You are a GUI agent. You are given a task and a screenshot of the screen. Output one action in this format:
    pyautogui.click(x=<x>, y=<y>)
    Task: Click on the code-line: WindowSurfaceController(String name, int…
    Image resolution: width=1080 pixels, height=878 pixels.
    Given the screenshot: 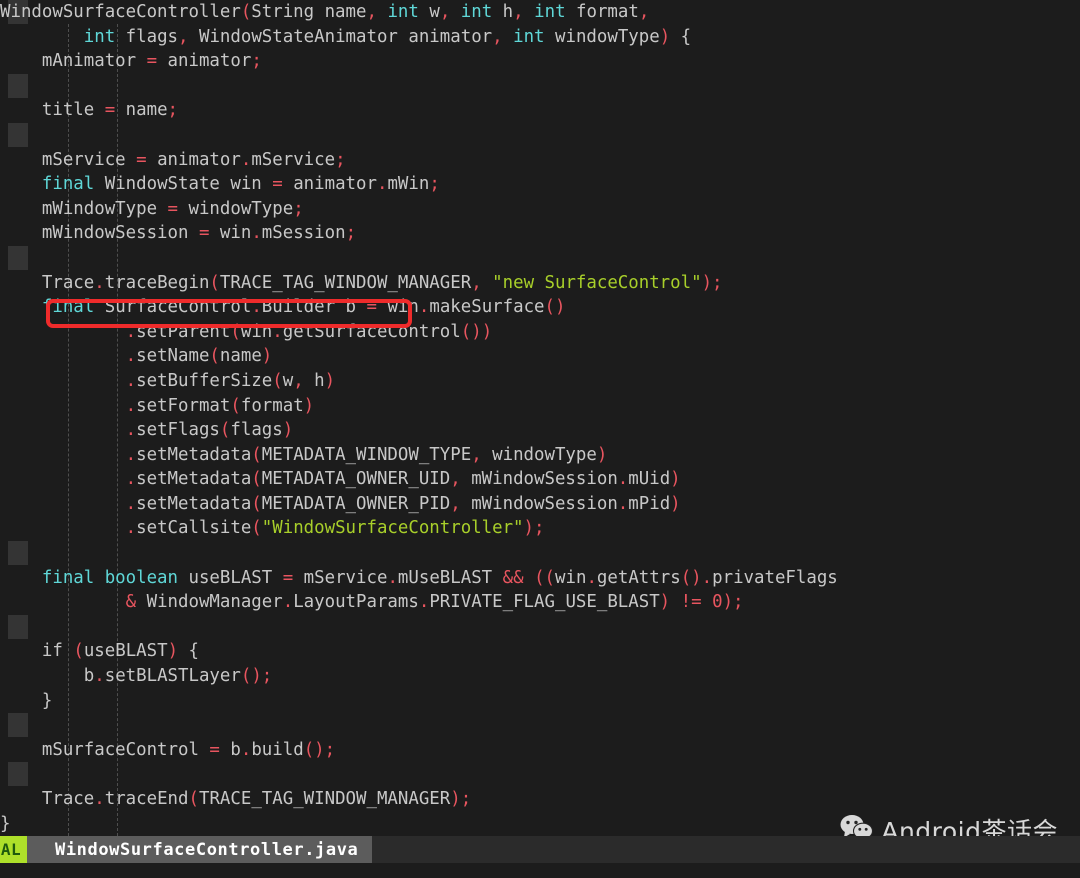 What is the action you would take?
    pyautogui.click(x=540, y=12)
    